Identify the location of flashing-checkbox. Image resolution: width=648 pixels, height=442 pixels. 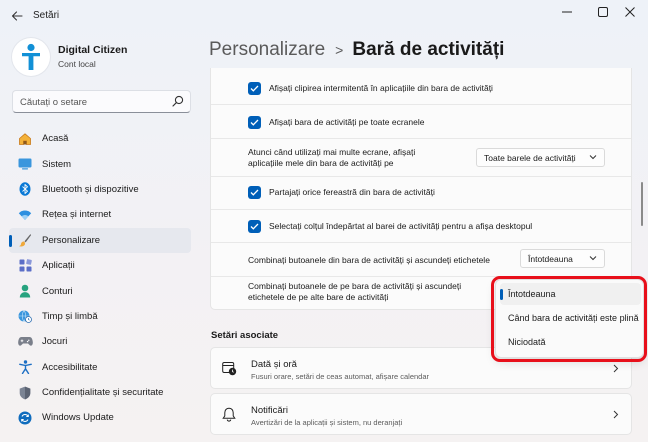
(254, 88).